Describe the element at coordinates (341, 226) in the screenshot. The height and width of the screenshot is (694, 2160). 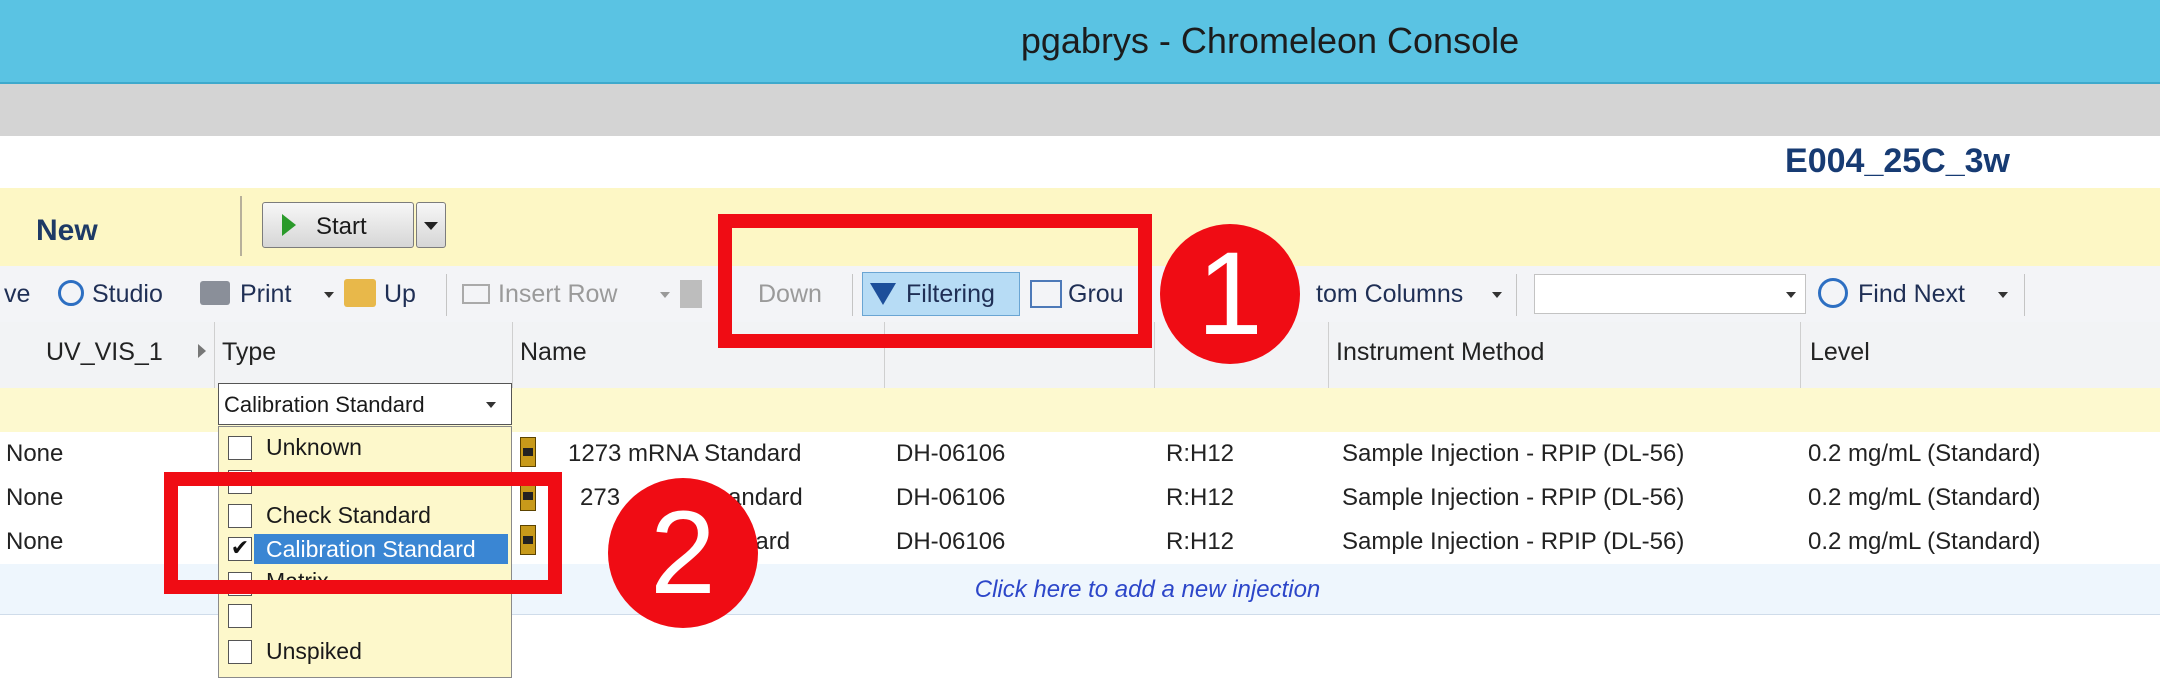
I see `start-label: Start` at that location.